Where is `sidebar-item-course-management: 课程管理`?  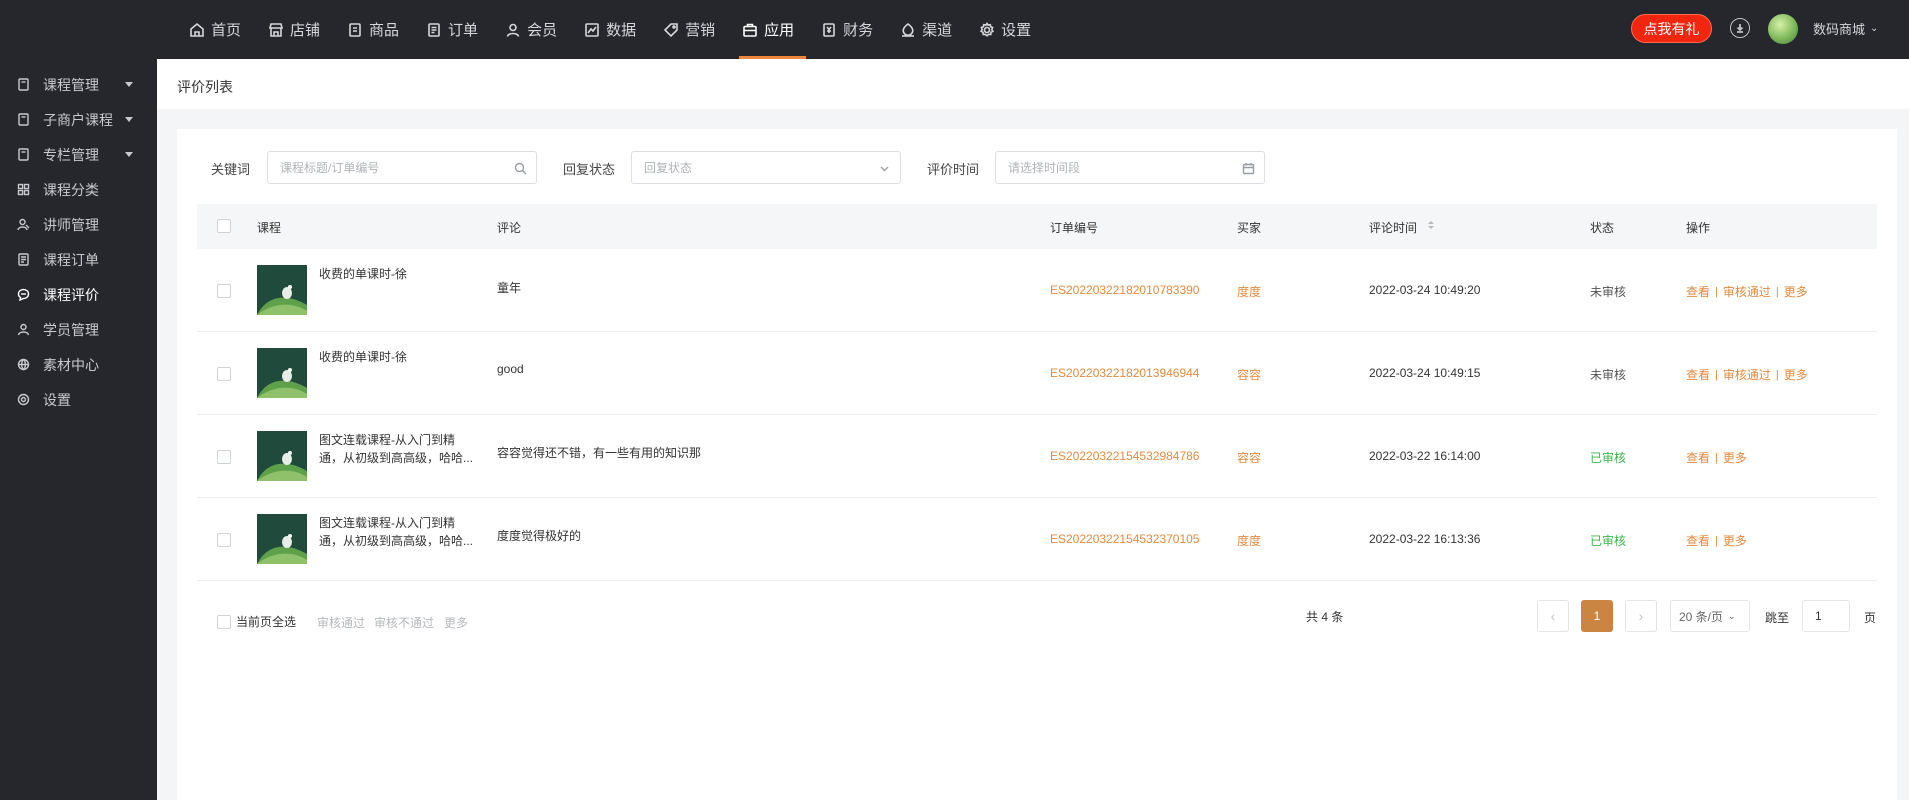 sidebar-item-course-management: 课程管理 is located at coordinates (78, 84).